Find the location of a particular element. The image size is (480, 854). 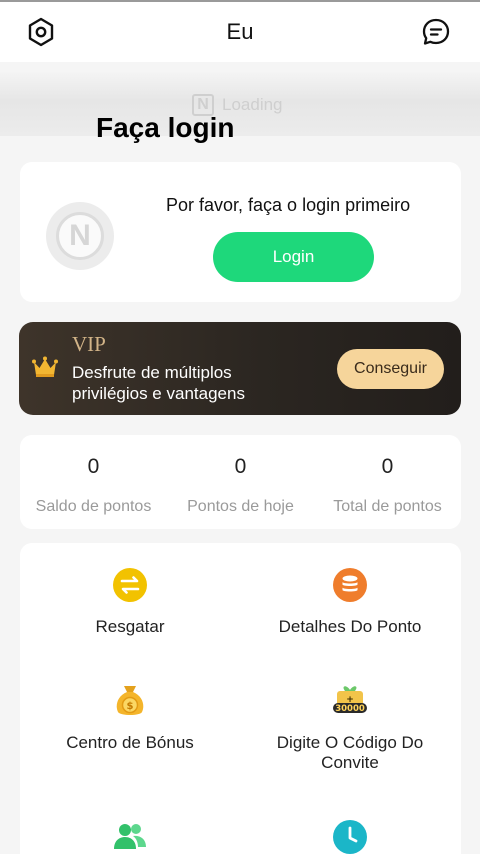

invite-gift-badge: 30000 is located at coordinates (350, 709).